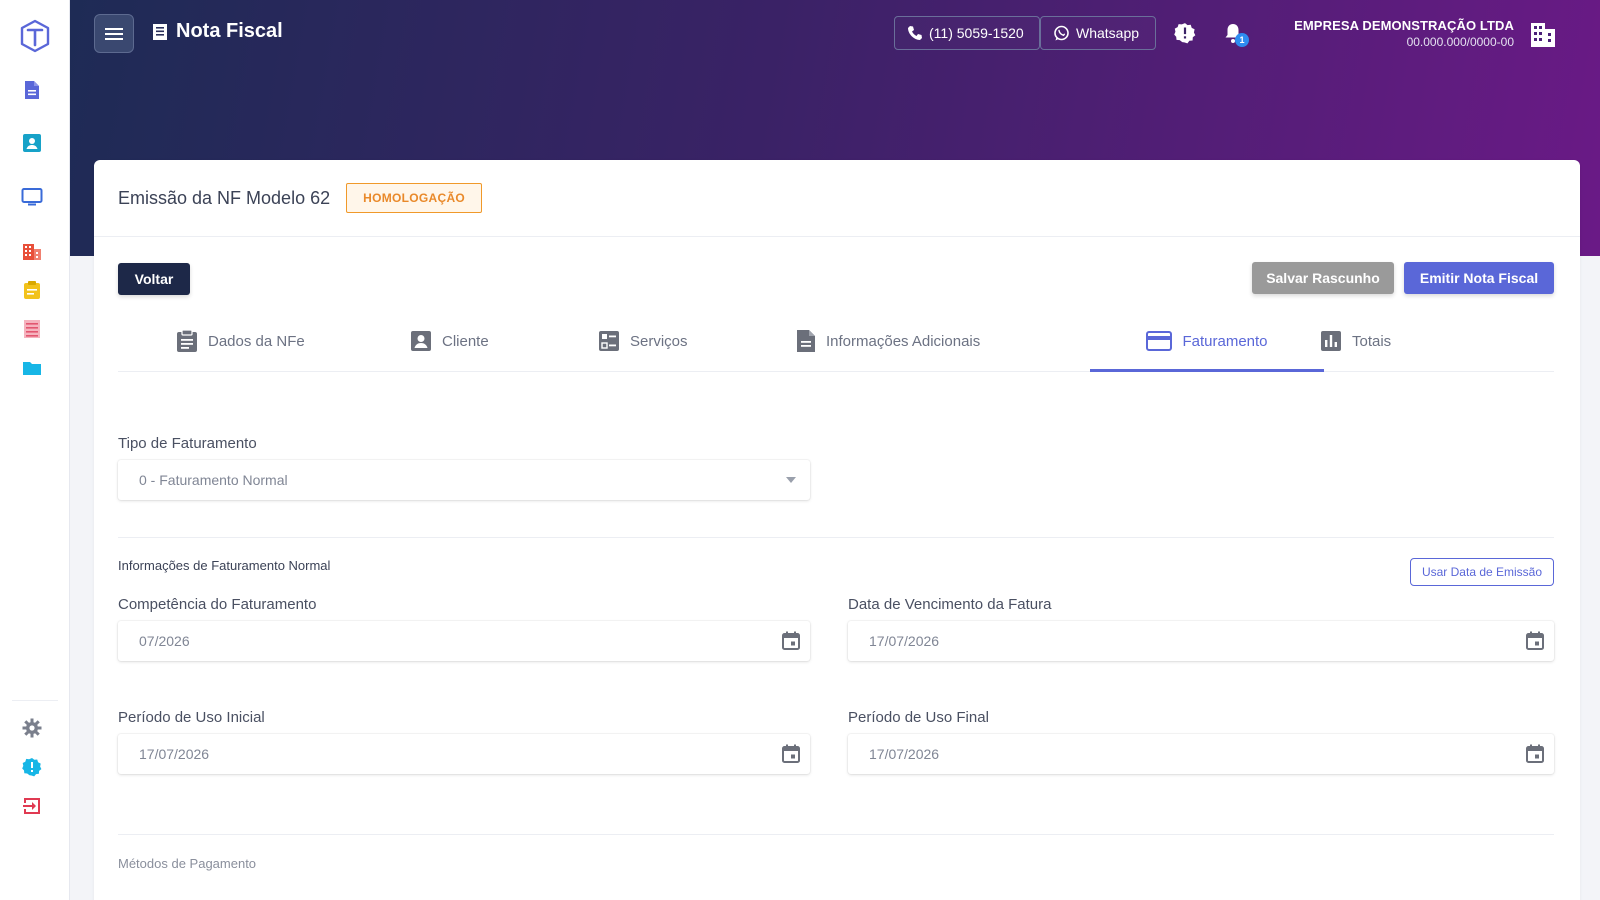  What do you see at coordinates (1225, 341) in the screenshot?
I see `tab-label: Faturamento` at bounding box center [1225, 341].